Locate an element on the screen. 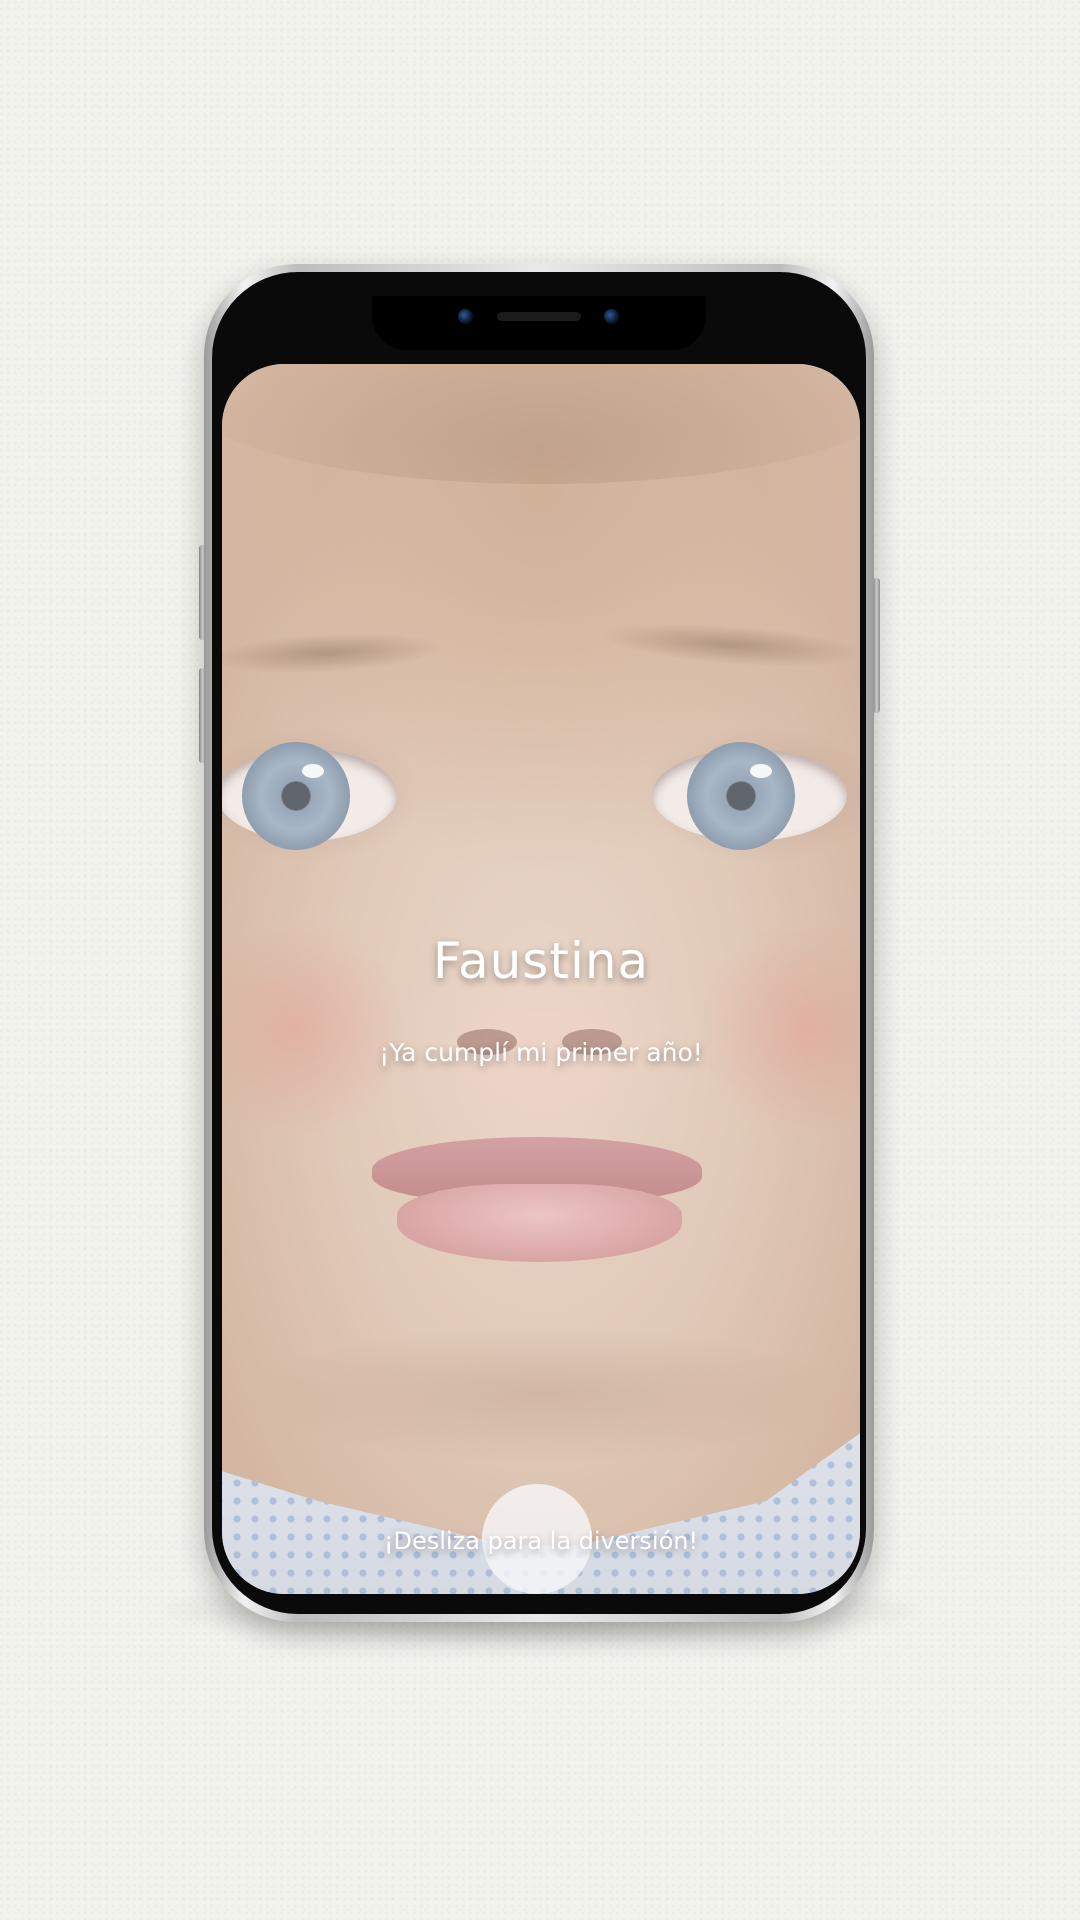 This screenshot has height=1920, width=1080. front-camera-icon is located at coordinates (465, 316).